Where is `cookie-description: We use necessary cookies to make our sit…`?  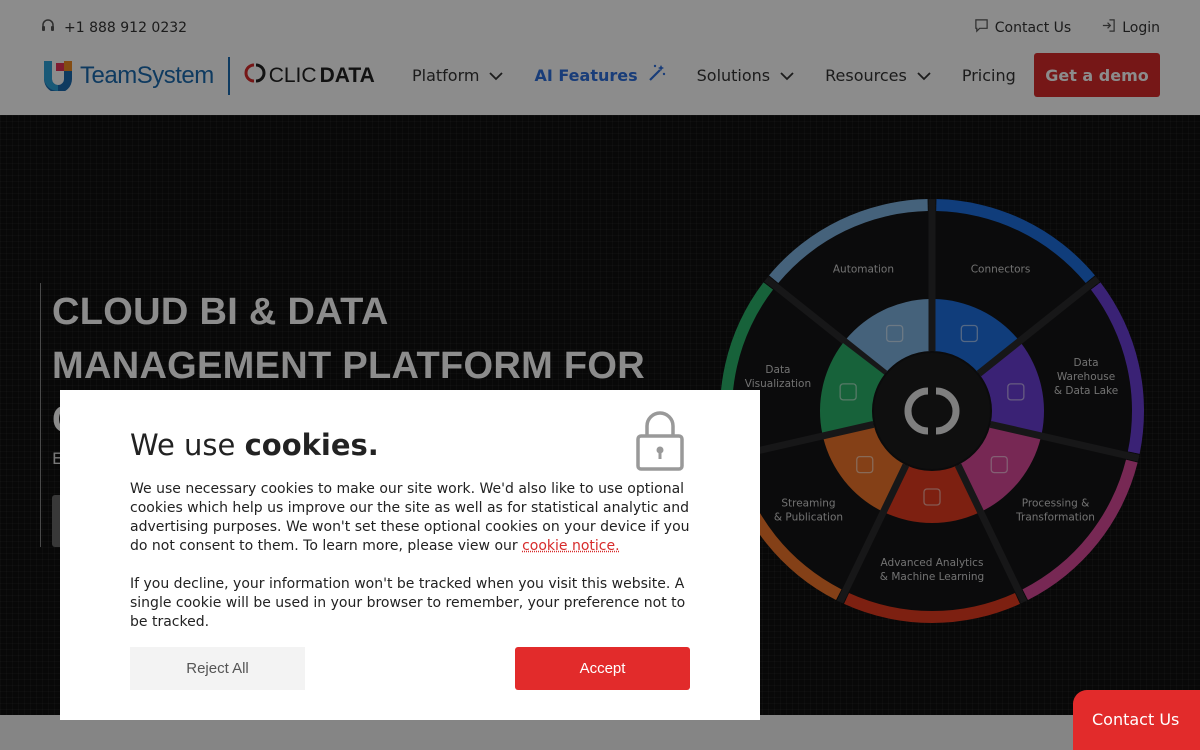 cookie-description: We use necessary cookies to make our sit… is located at coordinates (412, 518).